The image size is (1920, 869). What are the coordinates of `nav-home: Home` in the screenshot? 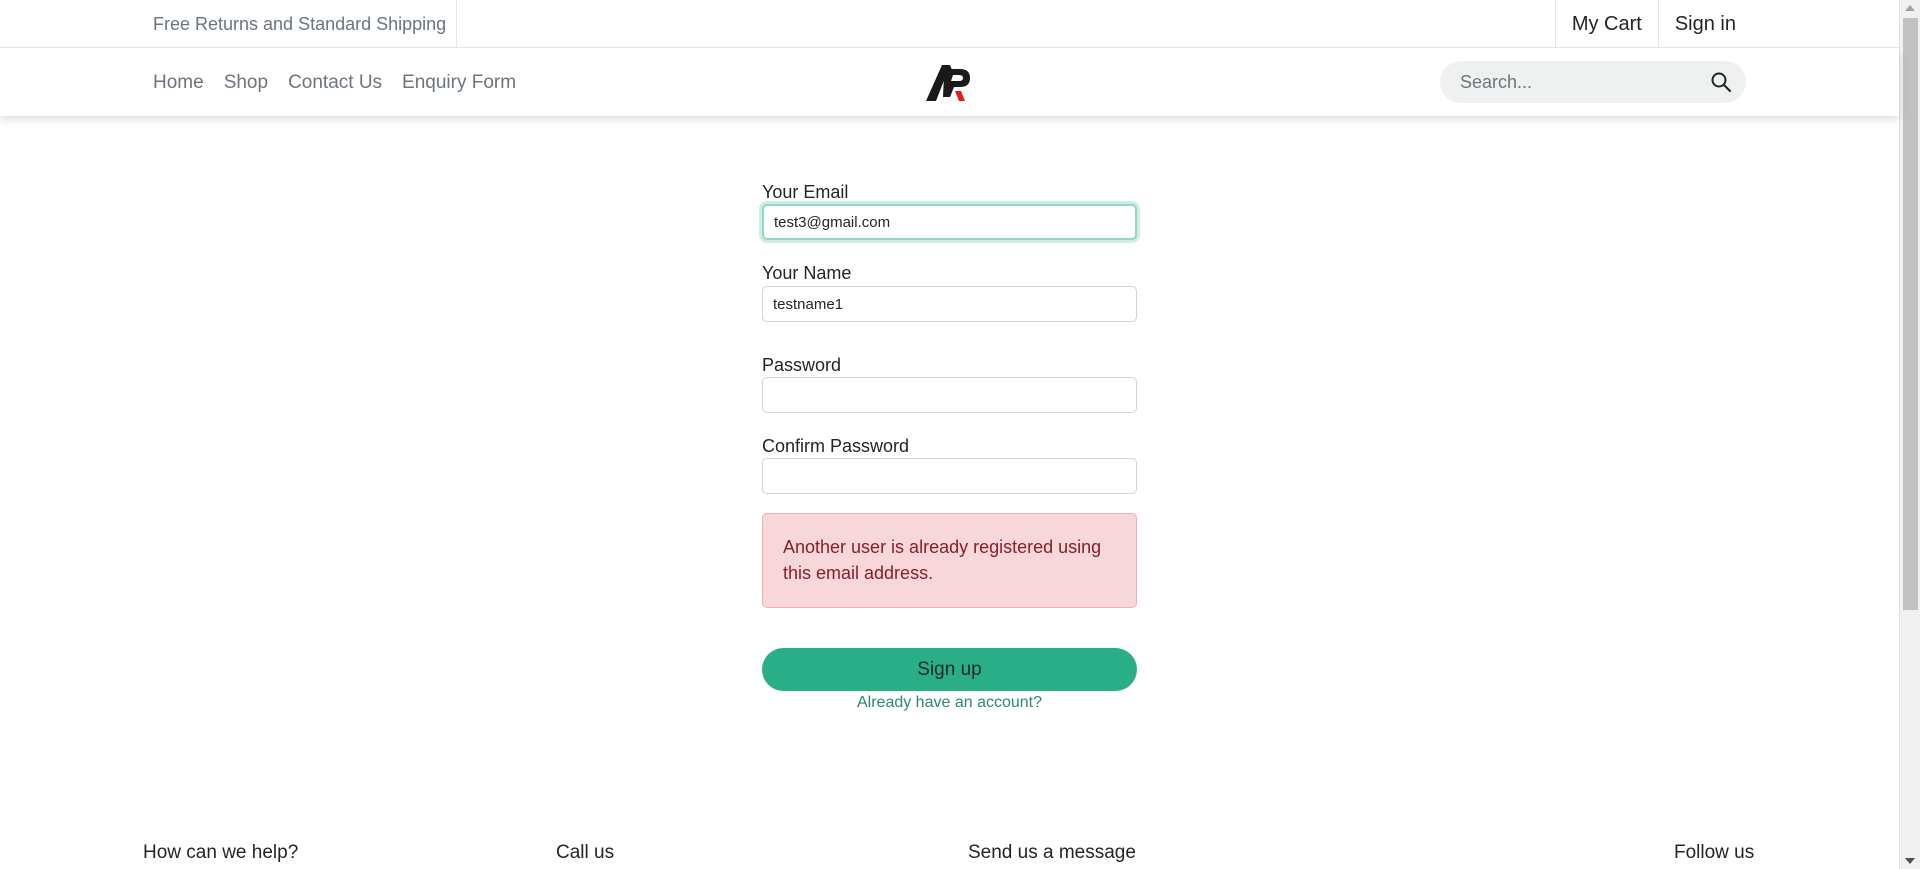 It's located at (178, 83).